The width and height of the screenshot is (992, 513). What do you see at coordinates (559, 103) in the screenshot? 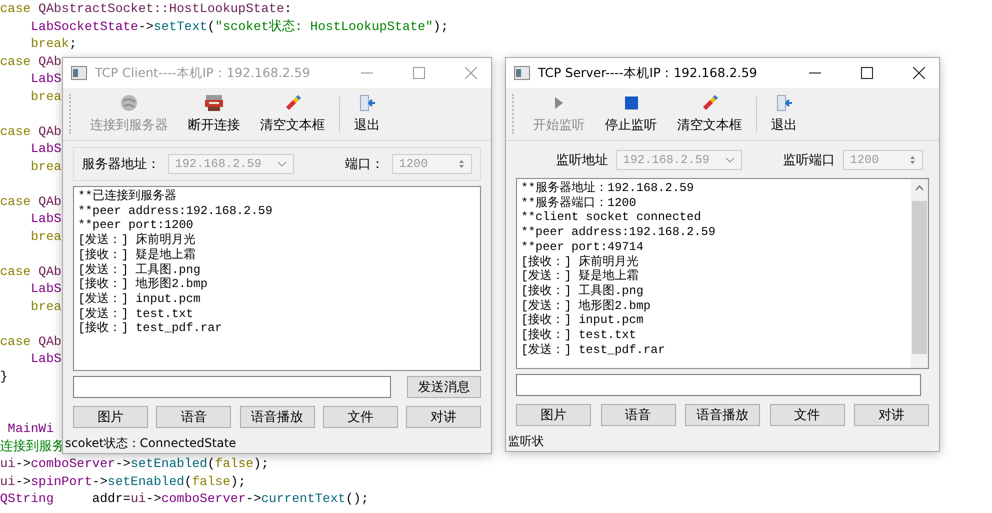
I see `play-icon` at bounding box center [559, 103].